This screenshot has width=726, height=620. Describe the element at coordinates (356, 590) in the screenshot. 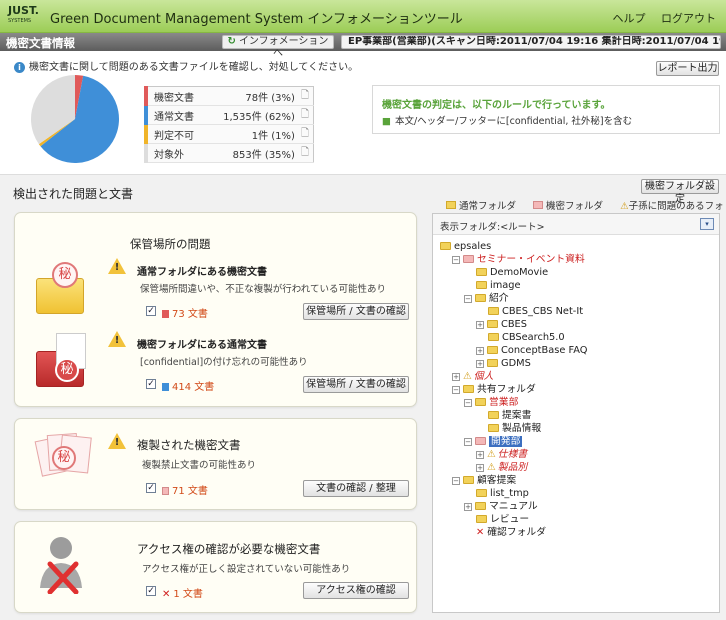

I see `check-access-button: アクセス権の確認` at that location.